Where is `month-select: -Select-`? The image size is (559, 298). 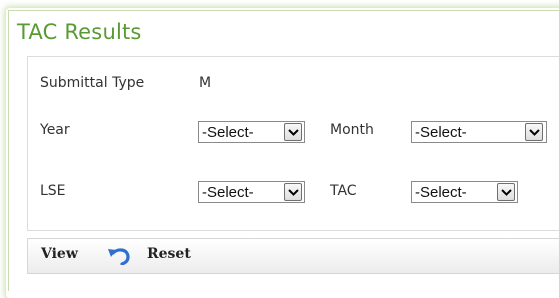 month-select: -Select- is located at coordinates (479, 132).